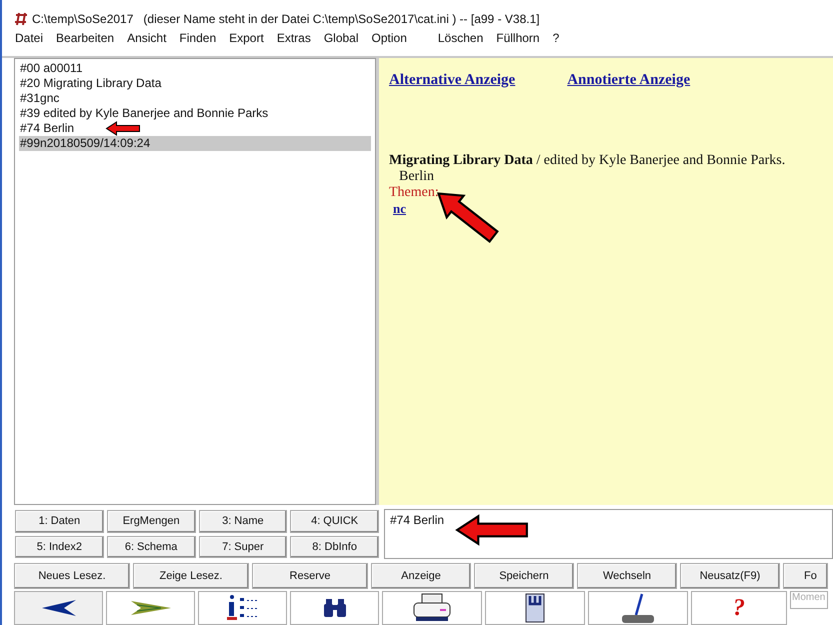  Describe the element at coordinates (72, 576) in the screenshot. I see `action-button: Neues Lesez.` at that location.